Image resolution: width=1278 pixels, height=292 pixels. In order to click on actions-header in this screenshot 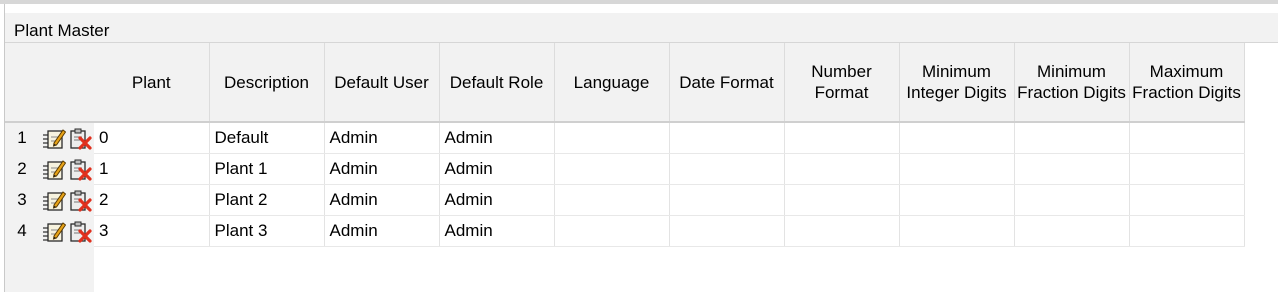, I will do `click(66, 83)`.